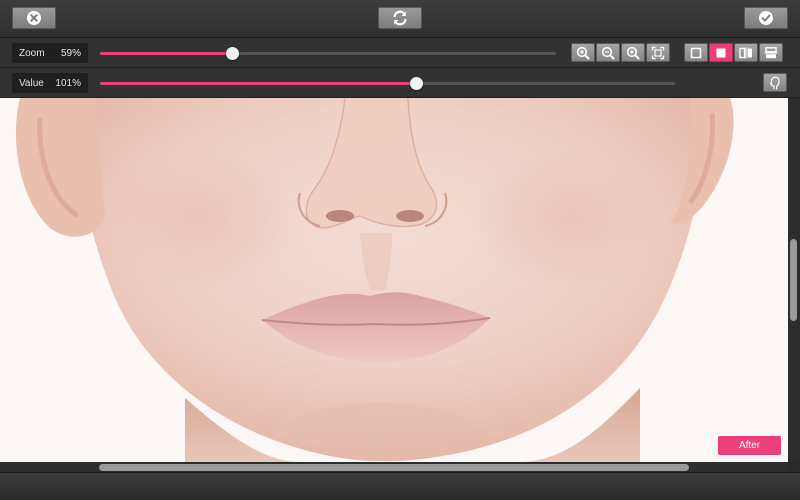 Image resolution: width=800 pixels, height=500 pixels. I want to click on vertical-scrollbar-thumb, so click(793, 280).